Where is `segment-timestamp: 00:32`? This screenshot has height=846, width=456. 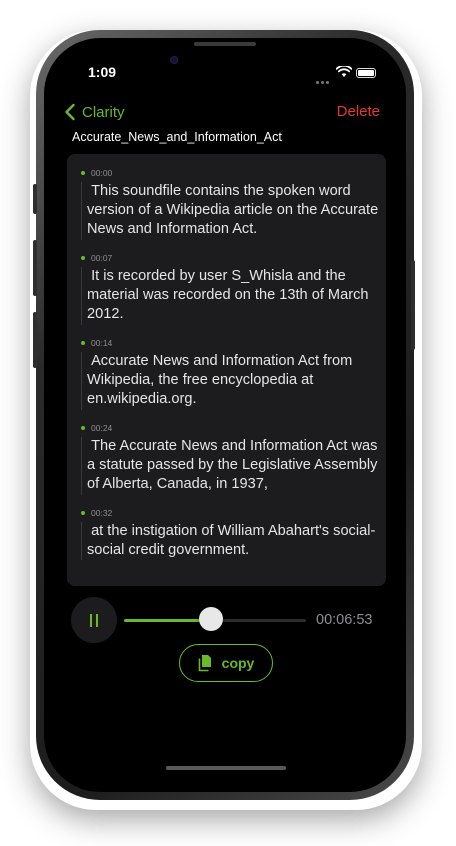 segment-timestamp: 00:32 is located at coordinates (96, 513).